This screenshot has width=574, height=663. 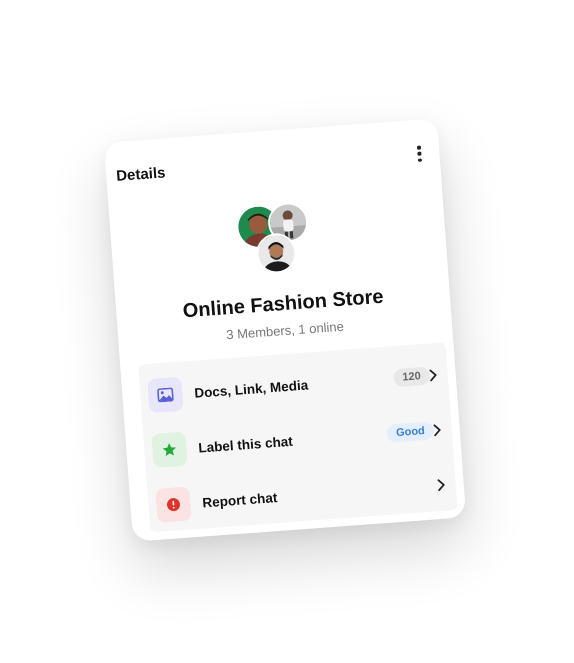 I want to click on option-label-this-chat: Label this chat Good, so click(x=302, y=440).